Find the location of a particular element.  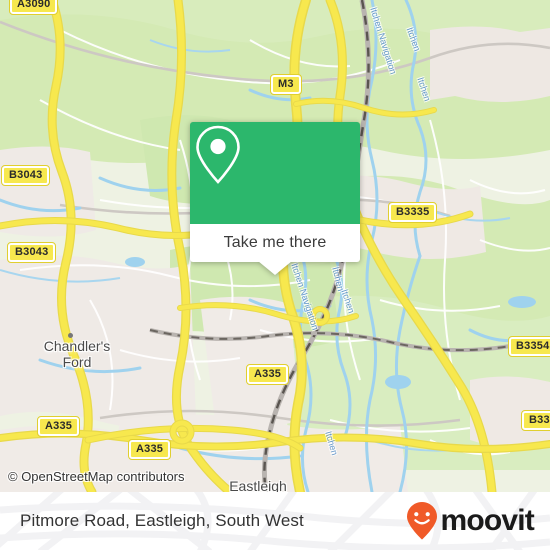

road-shield-a335-center: A335 is located at coordinates (267, 374).